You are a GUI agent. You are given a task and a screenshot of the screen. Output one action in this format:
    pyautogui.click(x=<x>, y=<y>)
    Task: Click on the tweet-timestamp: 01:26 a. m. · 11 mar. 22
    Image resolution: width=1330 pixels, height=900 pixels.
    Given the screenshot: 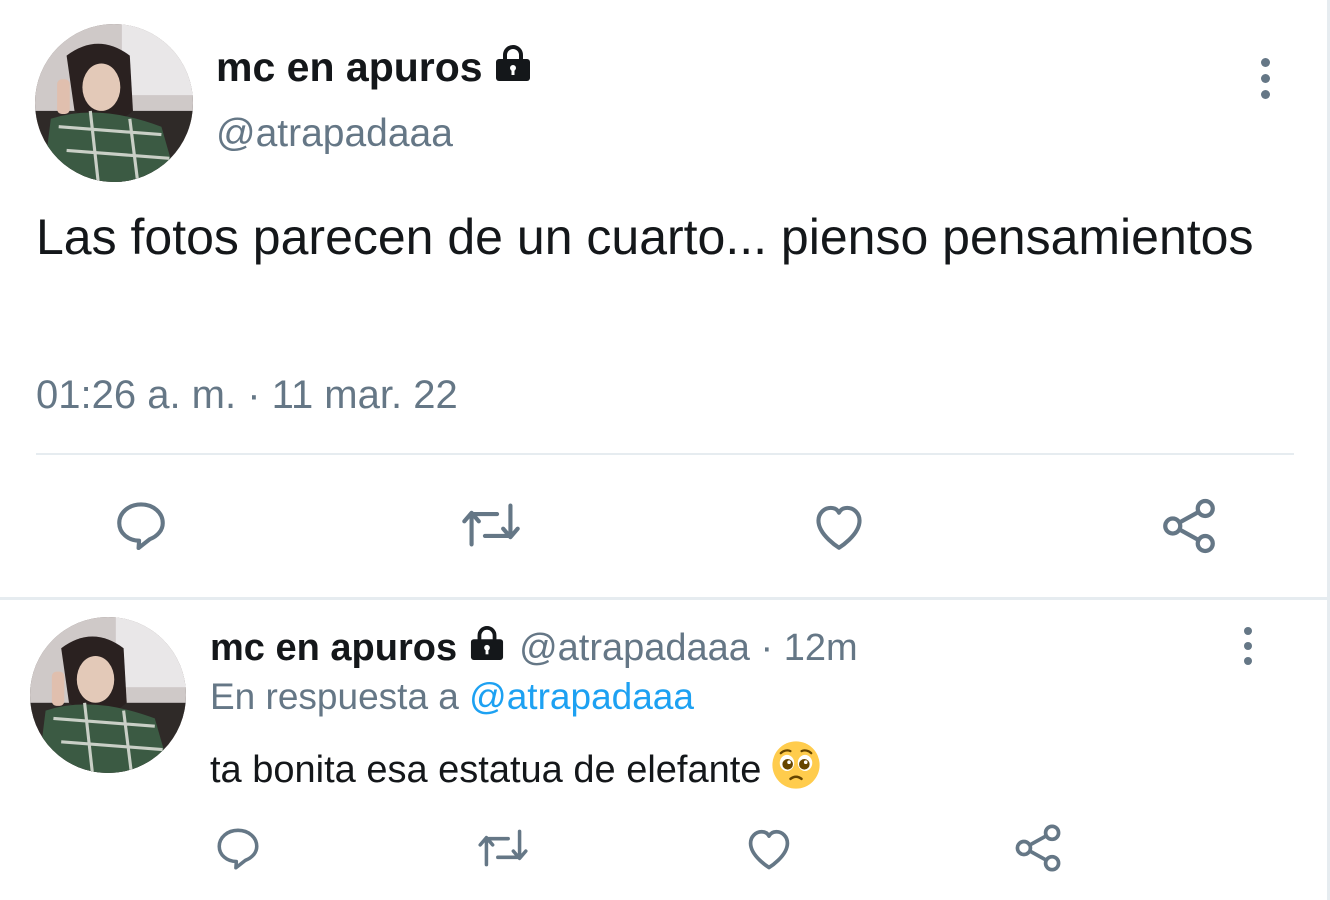 What is the action you would take?
    pyautogui.click(x=247, y=395)
    